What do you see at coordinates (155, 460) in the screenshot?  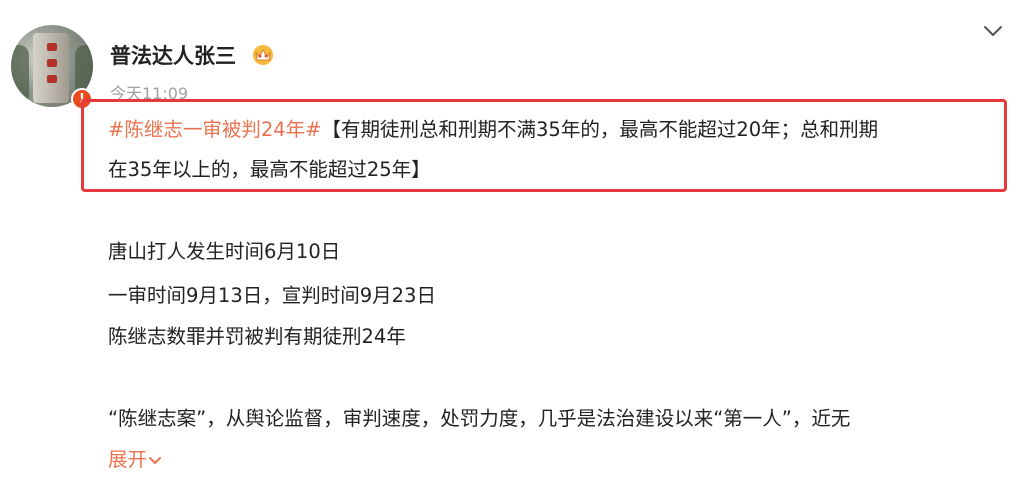 I see `expand-chevron-icon` at bounding box center [155, 460].